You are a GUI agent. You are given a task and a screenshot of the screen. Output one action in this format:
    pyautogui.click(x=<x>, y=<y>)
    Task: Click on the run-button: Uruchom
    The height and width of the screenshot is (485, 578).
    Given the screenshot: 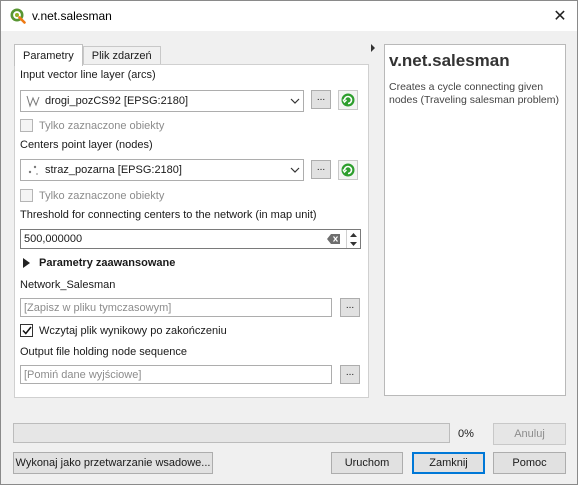 What is the action you would take?
    pyautogui.click(x=367, y=463)
    